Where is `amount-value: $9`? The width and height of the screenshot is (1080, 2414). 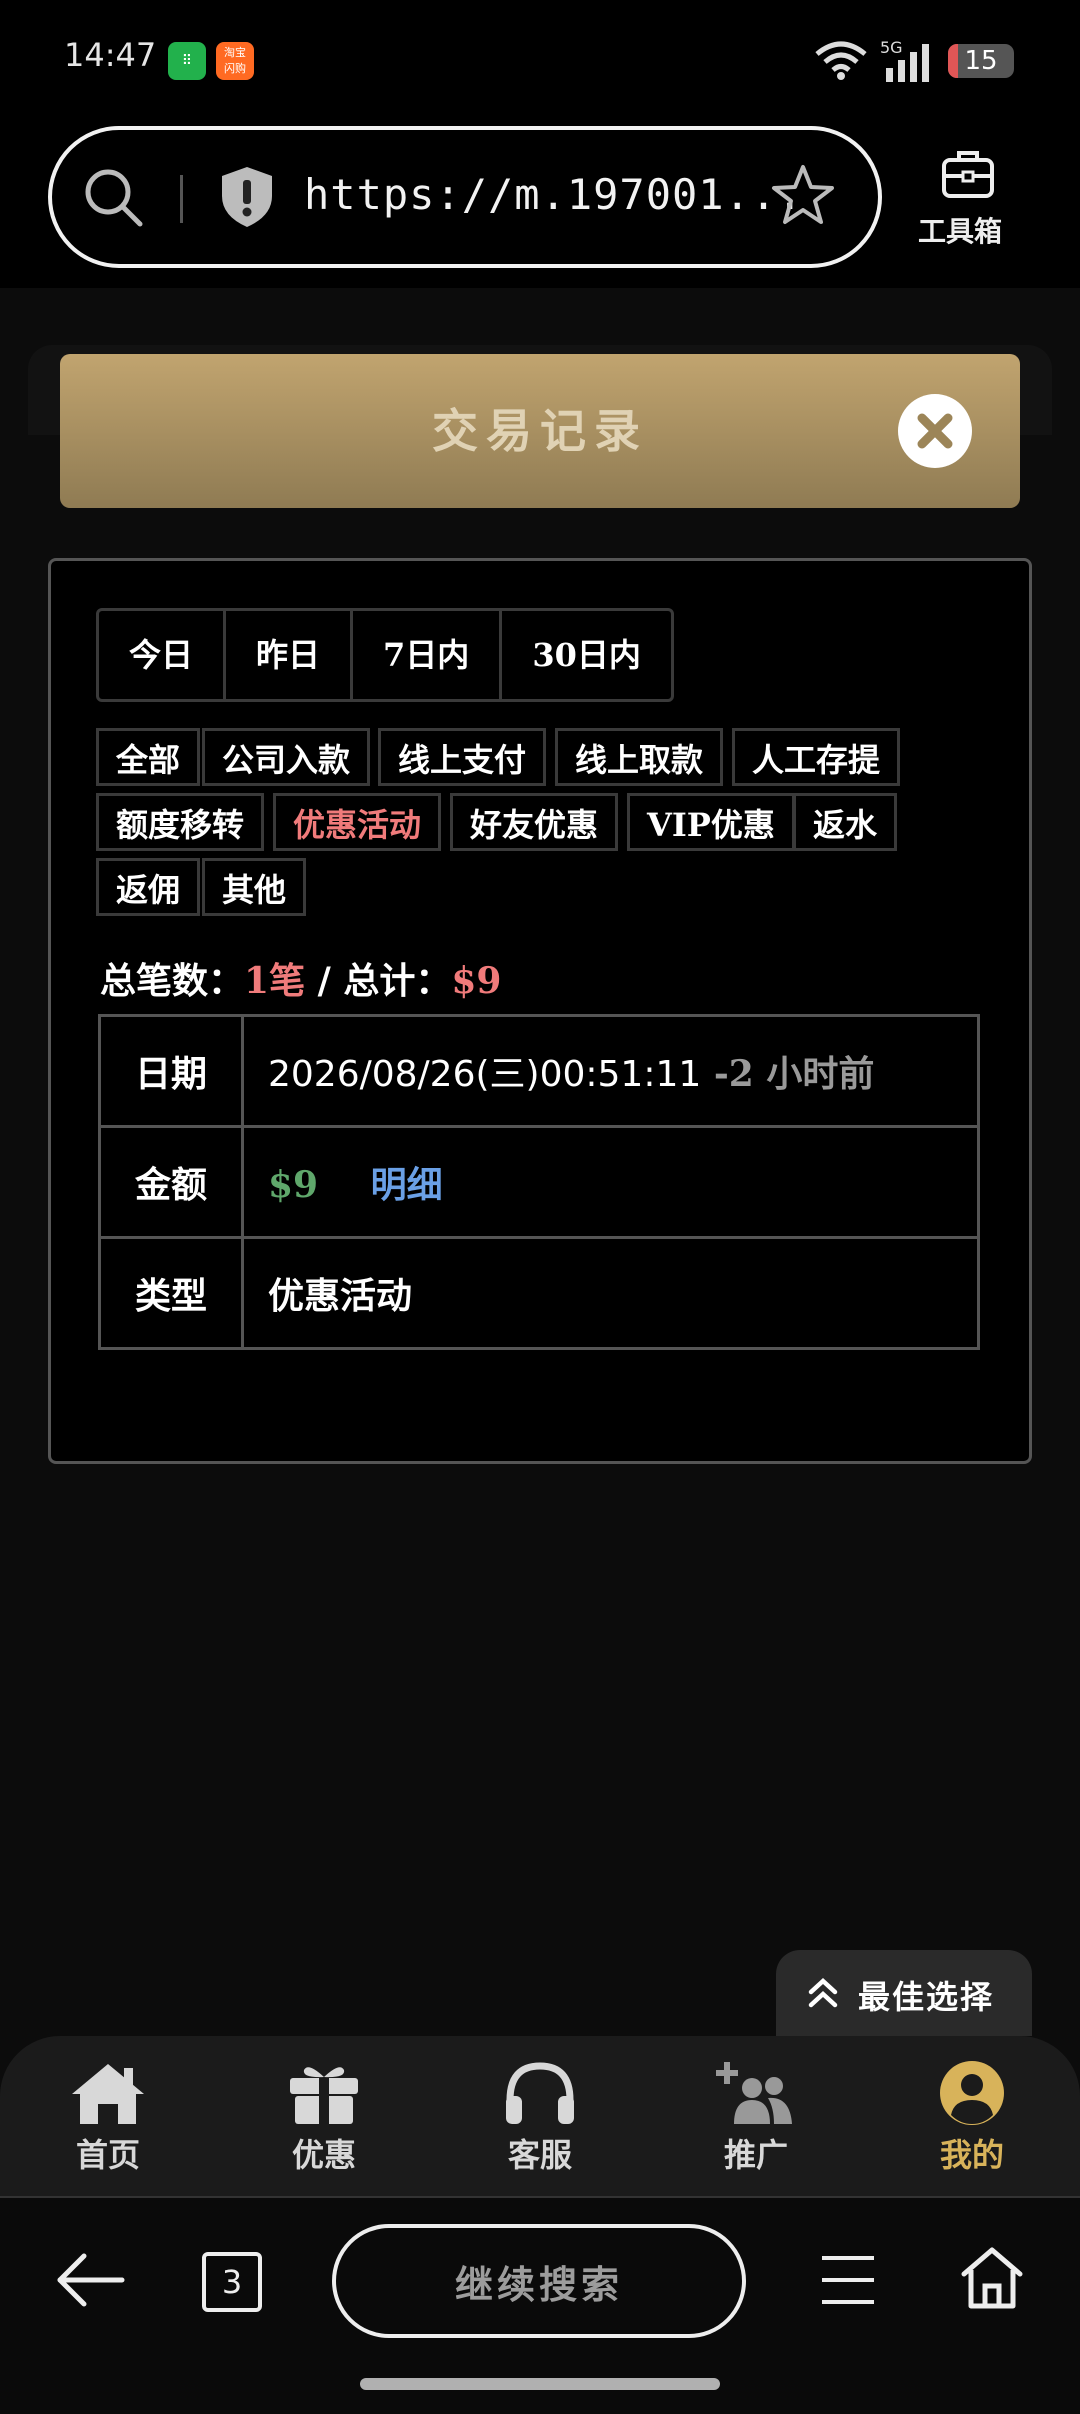 amount-value: $9 is located at coordinates (293, 1185).